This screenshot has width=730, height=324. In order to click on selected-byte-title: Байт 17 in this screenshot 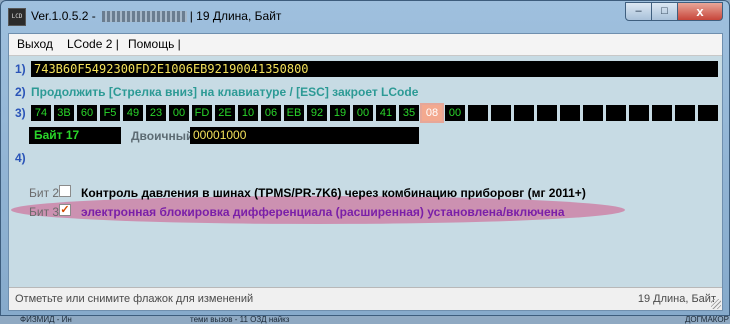, I will do `click(75, 135)`.